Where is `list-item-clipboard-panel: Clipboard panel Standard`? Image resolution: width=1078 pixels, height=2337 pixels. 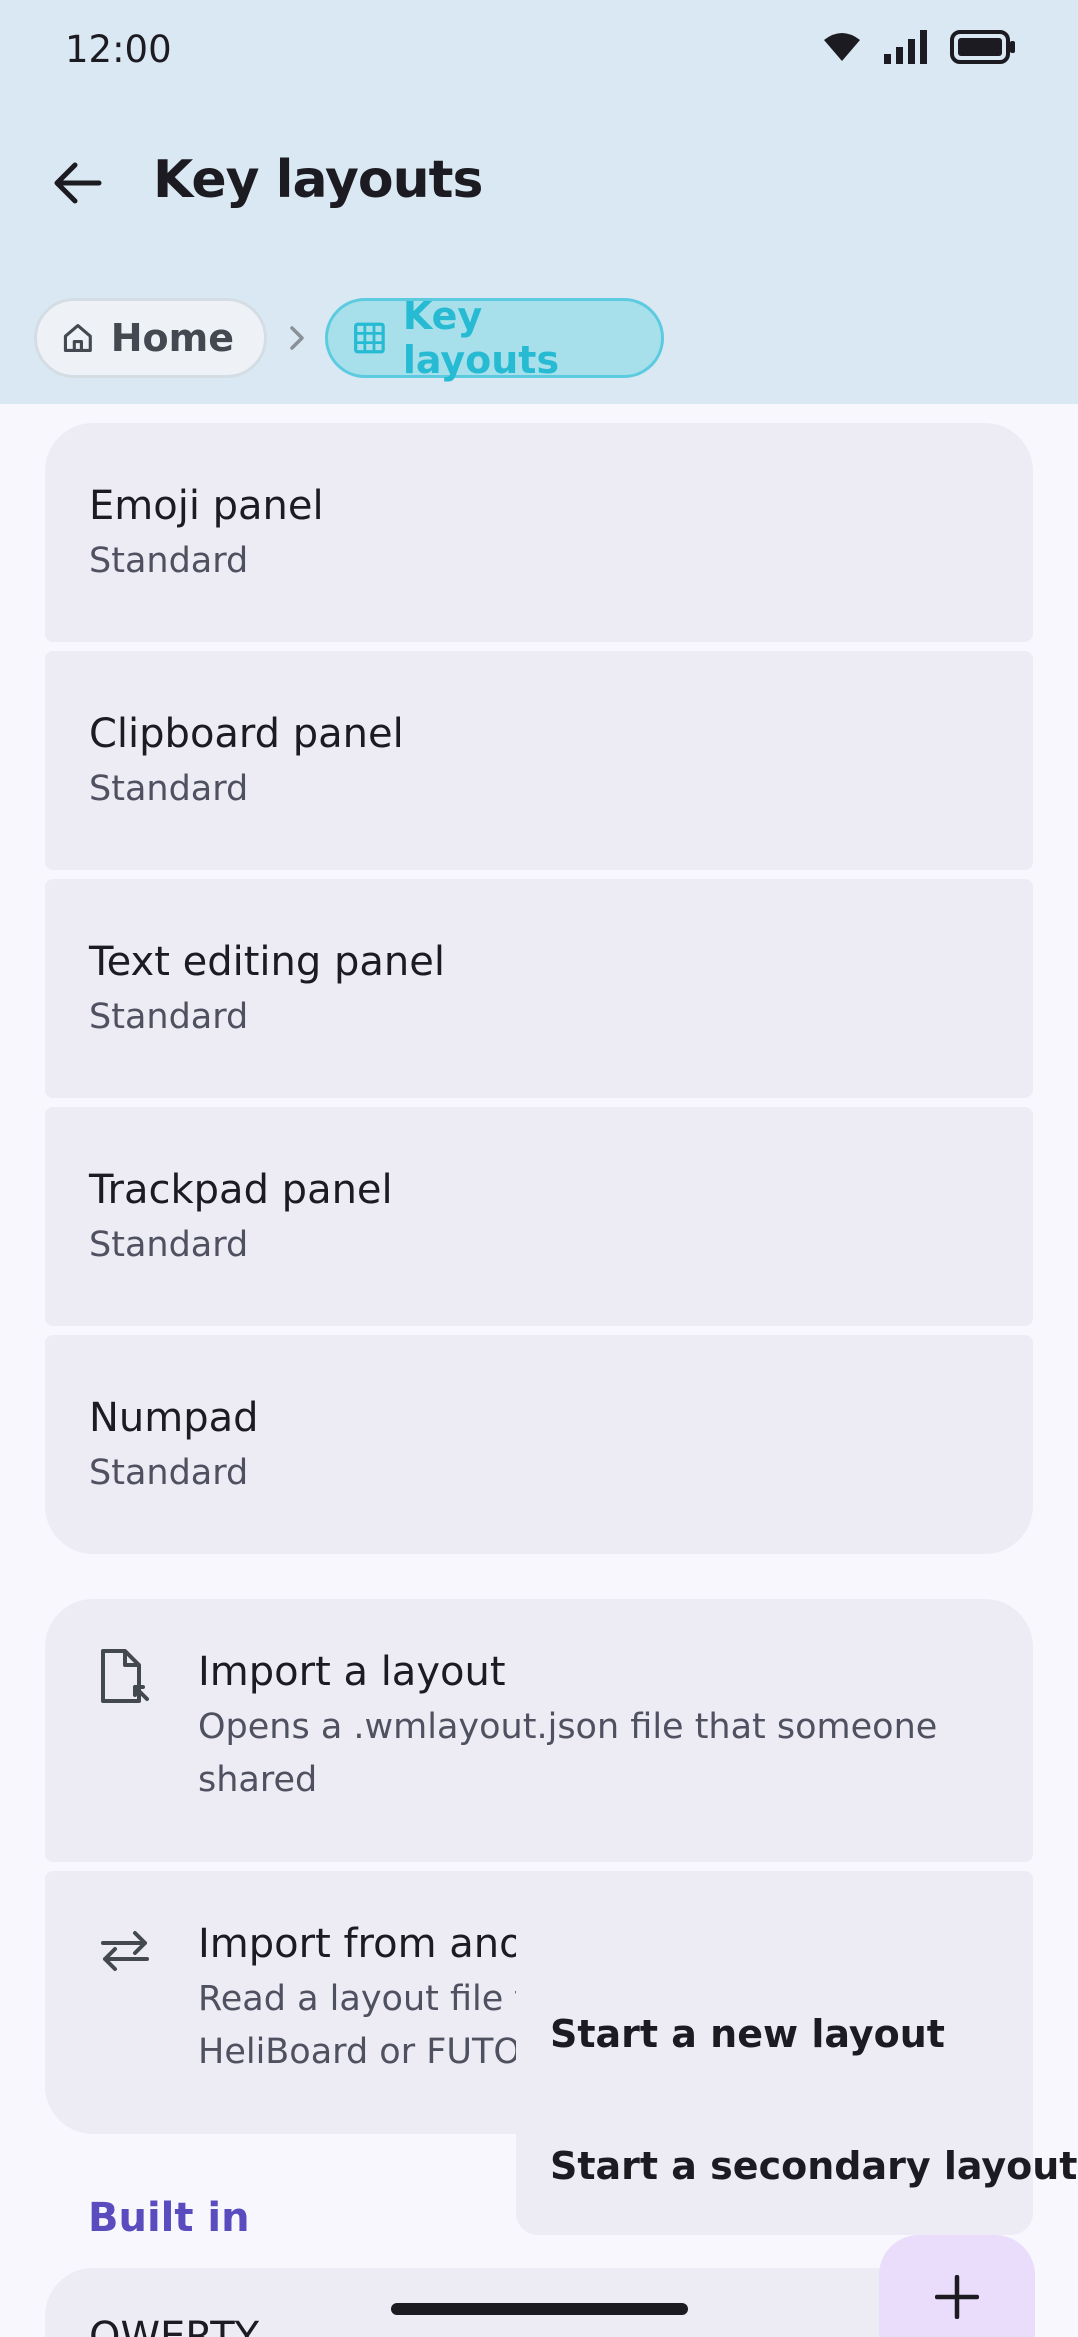
list-item-clipboard-panel: Clipboard panel Standard is located at coordinates (539, 760).